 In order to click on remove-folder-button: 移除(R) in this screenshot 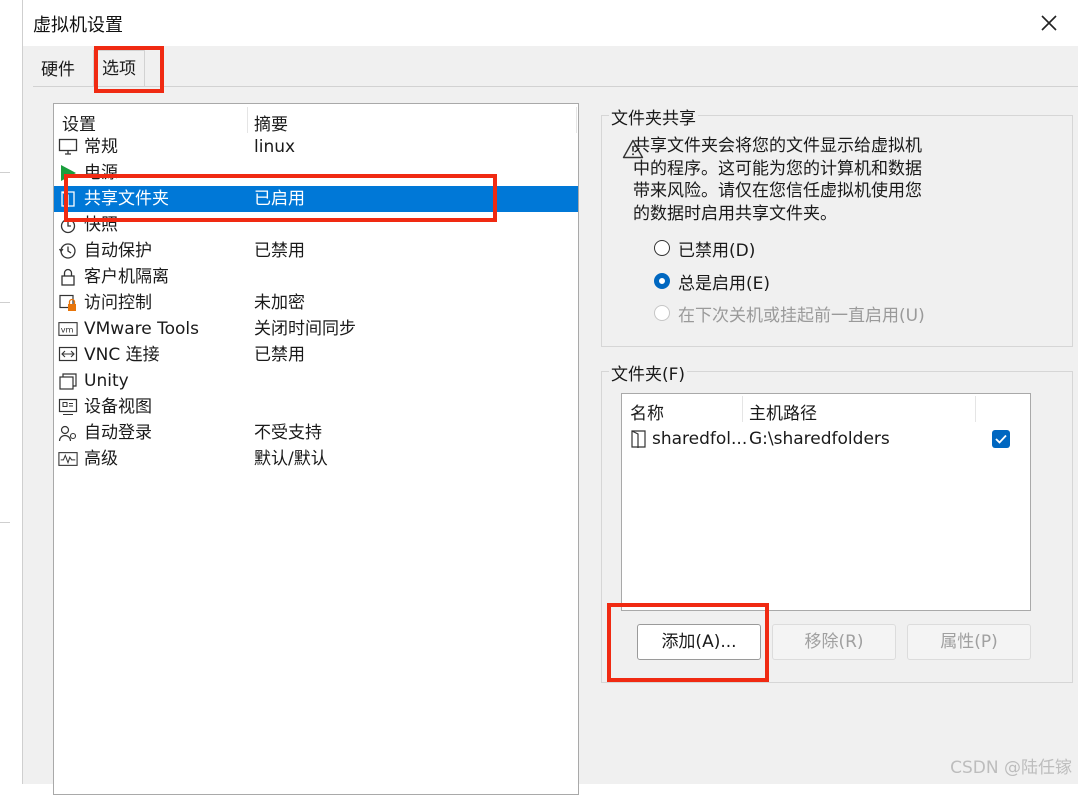, I will do `click(834, 642)`.